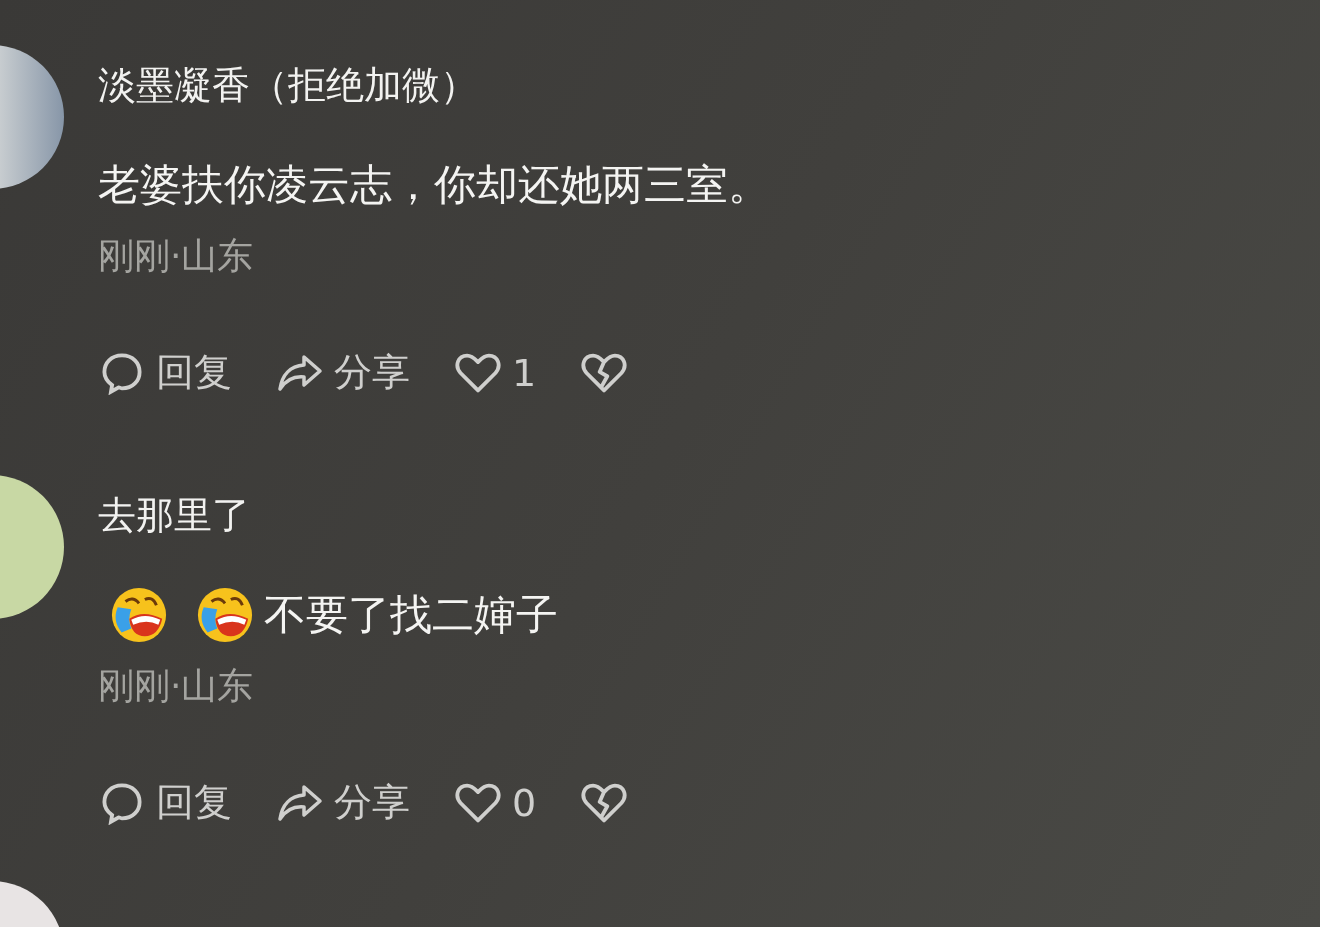 This screenshot has width=1320, height=927. I want to click on like-count: 1, so click(524, 372).